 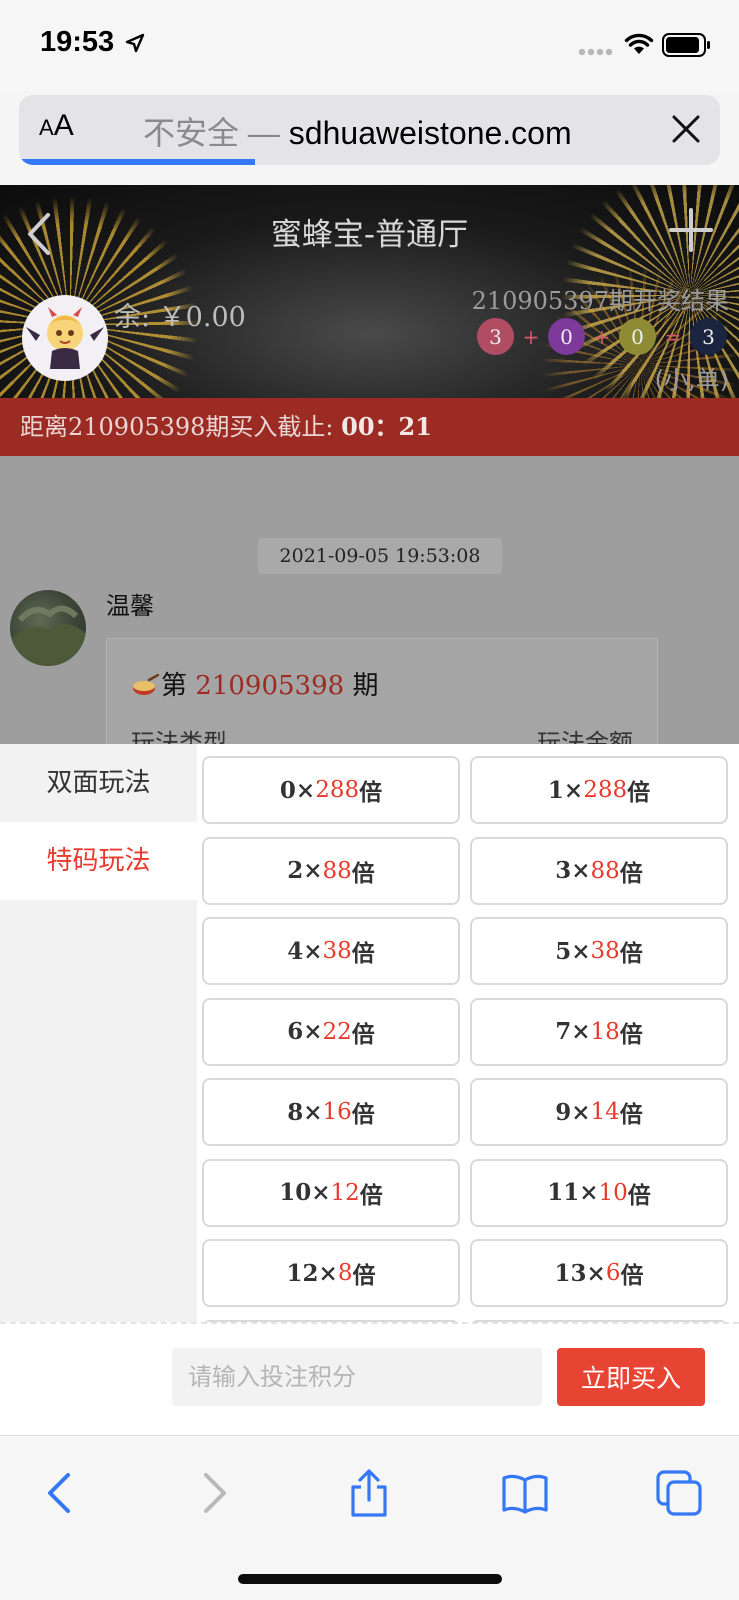 What do you see at coordinates (213, 1493) in the screenshot?
I see `forward-icon` at bounding box center [213, 1493].